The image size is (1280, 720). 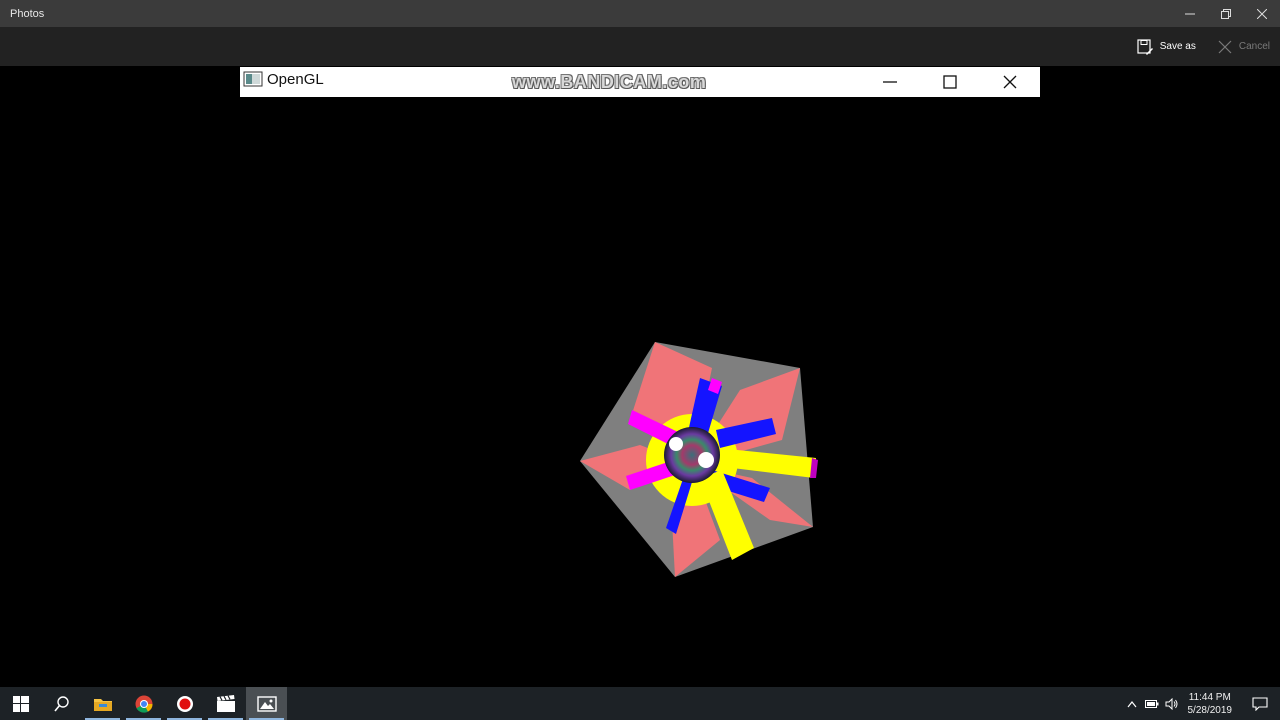 I want to click on recorder-button, so click(x=184, y=703).